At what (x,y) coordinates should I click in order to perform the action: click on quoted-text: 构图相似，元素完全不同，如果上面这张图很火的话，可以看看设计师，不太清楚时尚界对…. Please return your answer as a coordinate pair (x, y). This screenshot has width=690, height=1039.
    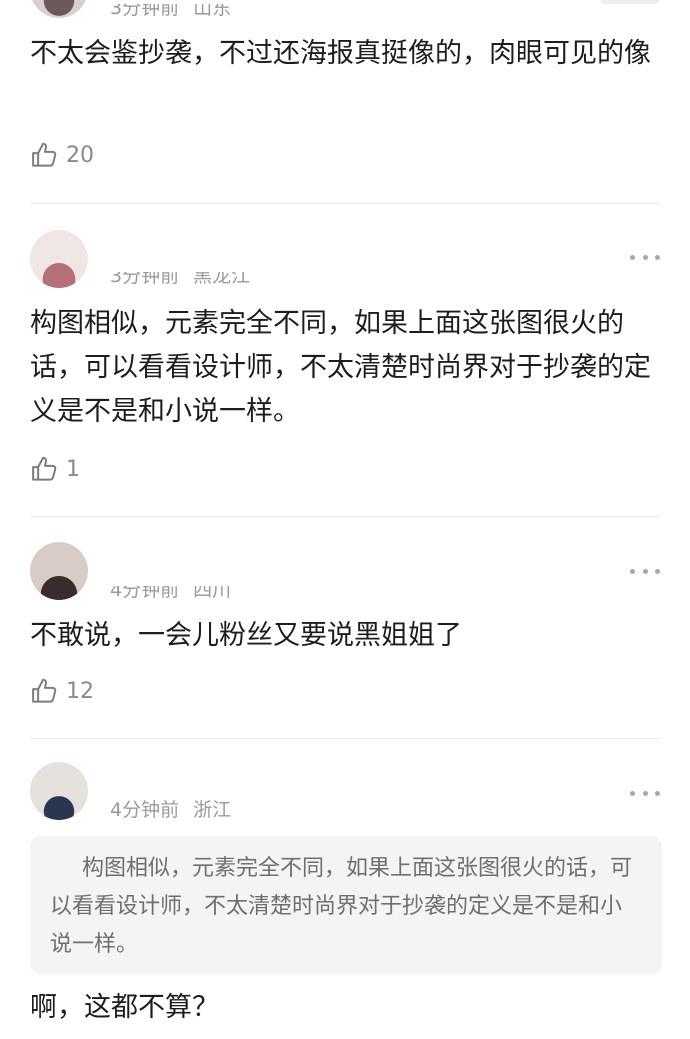
    Looking at the image, I should click on (341, 906).